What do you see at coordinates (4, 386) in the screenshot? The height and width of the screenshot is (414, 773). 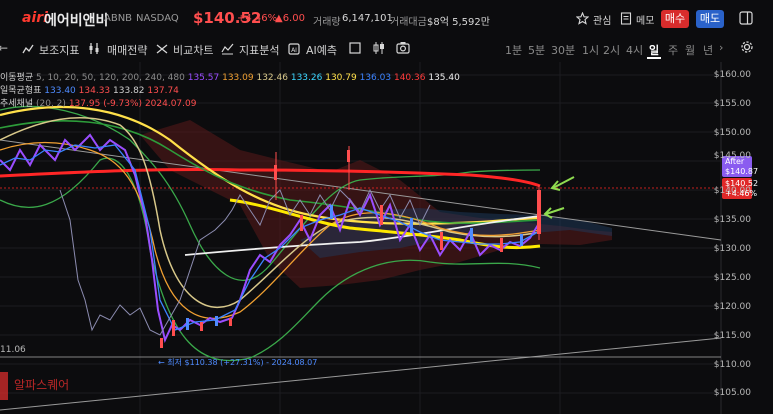 I see `watermark-block` at bounding box center [4, 386].